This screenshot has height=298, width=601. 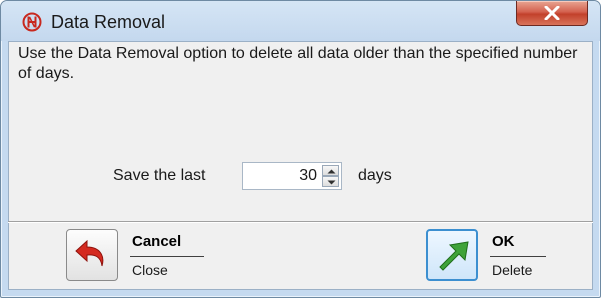 I want to click on ok-subtitle: Delete, so click(x=512, y=270).